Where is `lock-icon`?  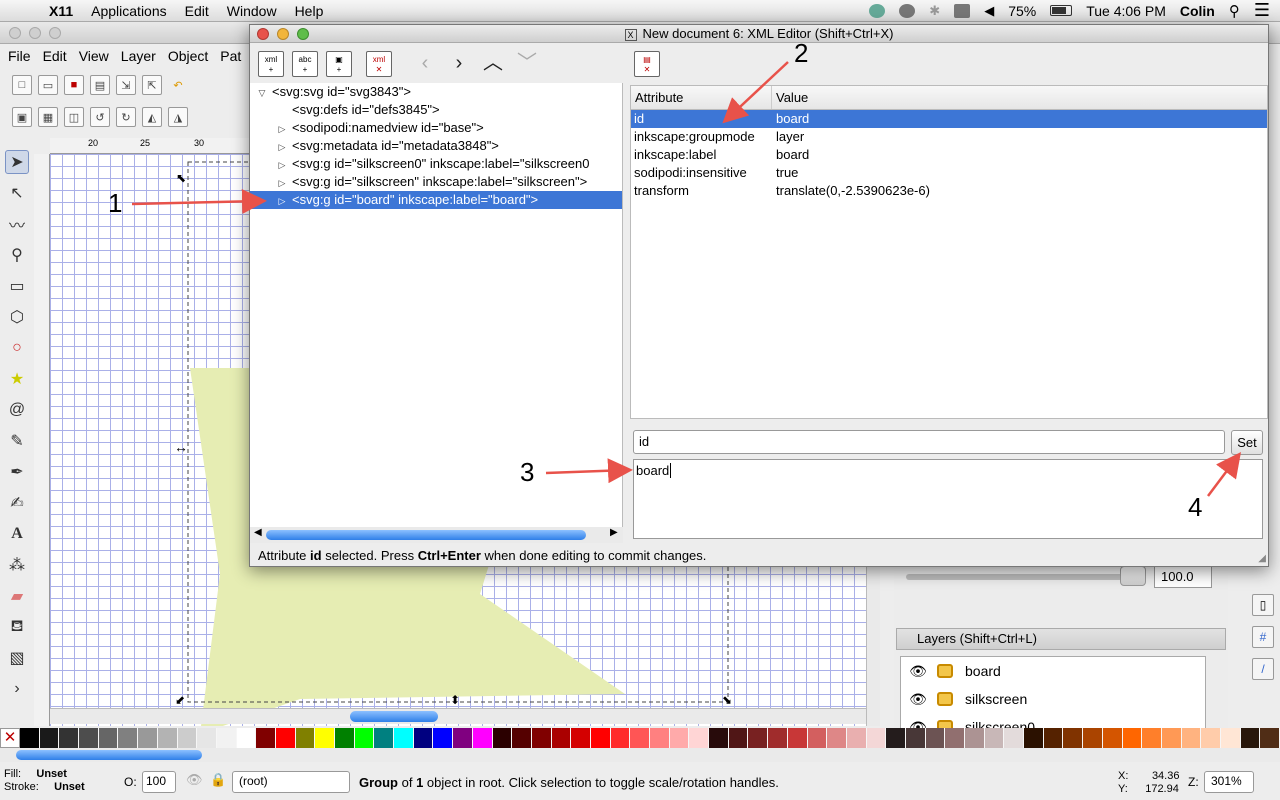 lock-icon is located at coordinates (945, 699).